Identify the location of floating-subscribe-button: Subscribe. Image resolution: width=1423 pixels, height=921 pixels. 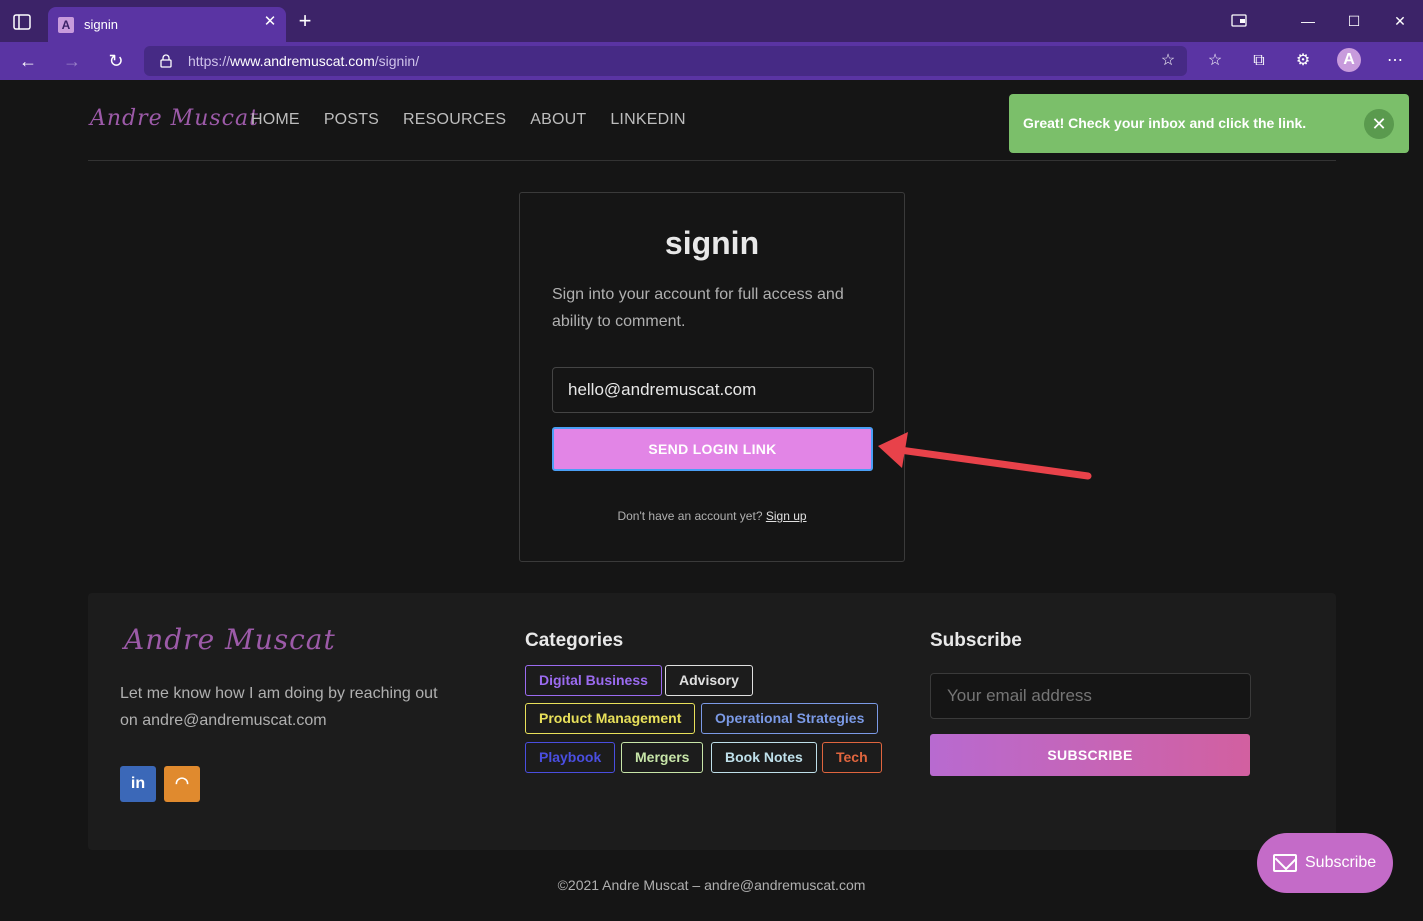
(1325, 863).